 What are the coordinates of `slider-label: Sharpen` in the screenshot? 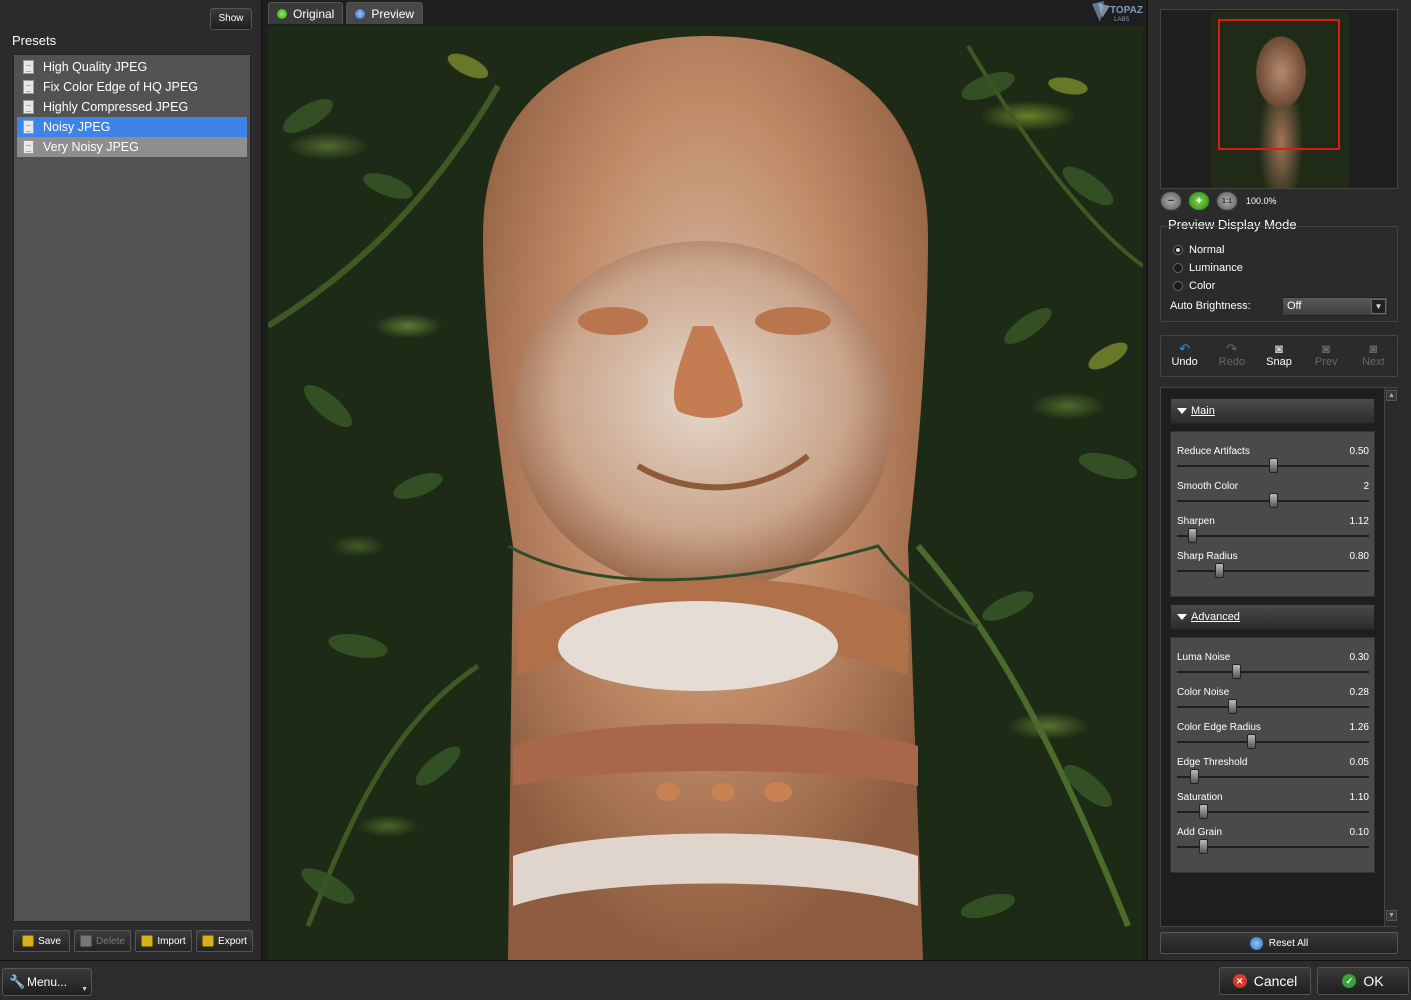 It's located at (1196, 521).